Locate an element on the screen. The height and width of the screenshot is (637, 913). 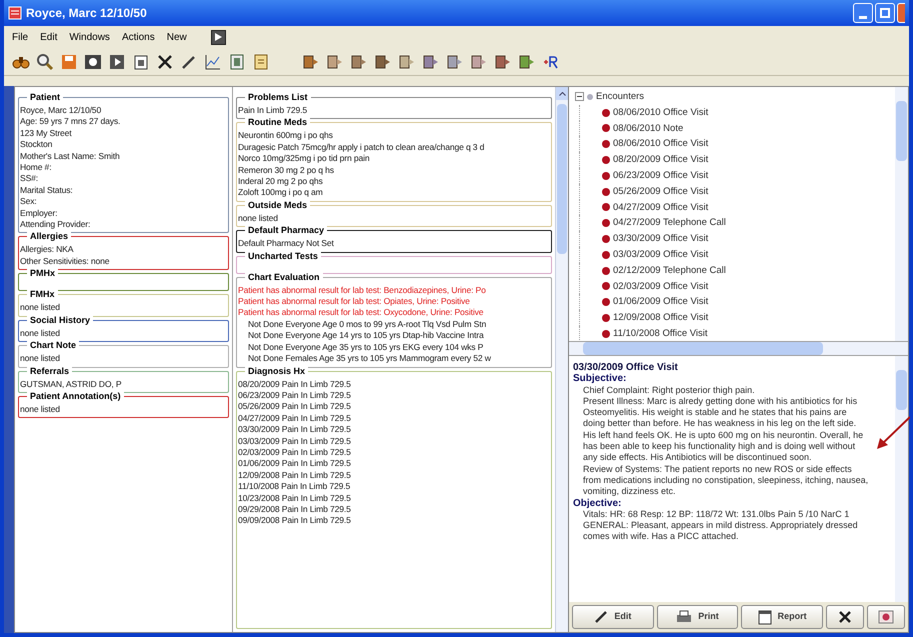
chevron-up-icon is located at coordinates (562, 94).